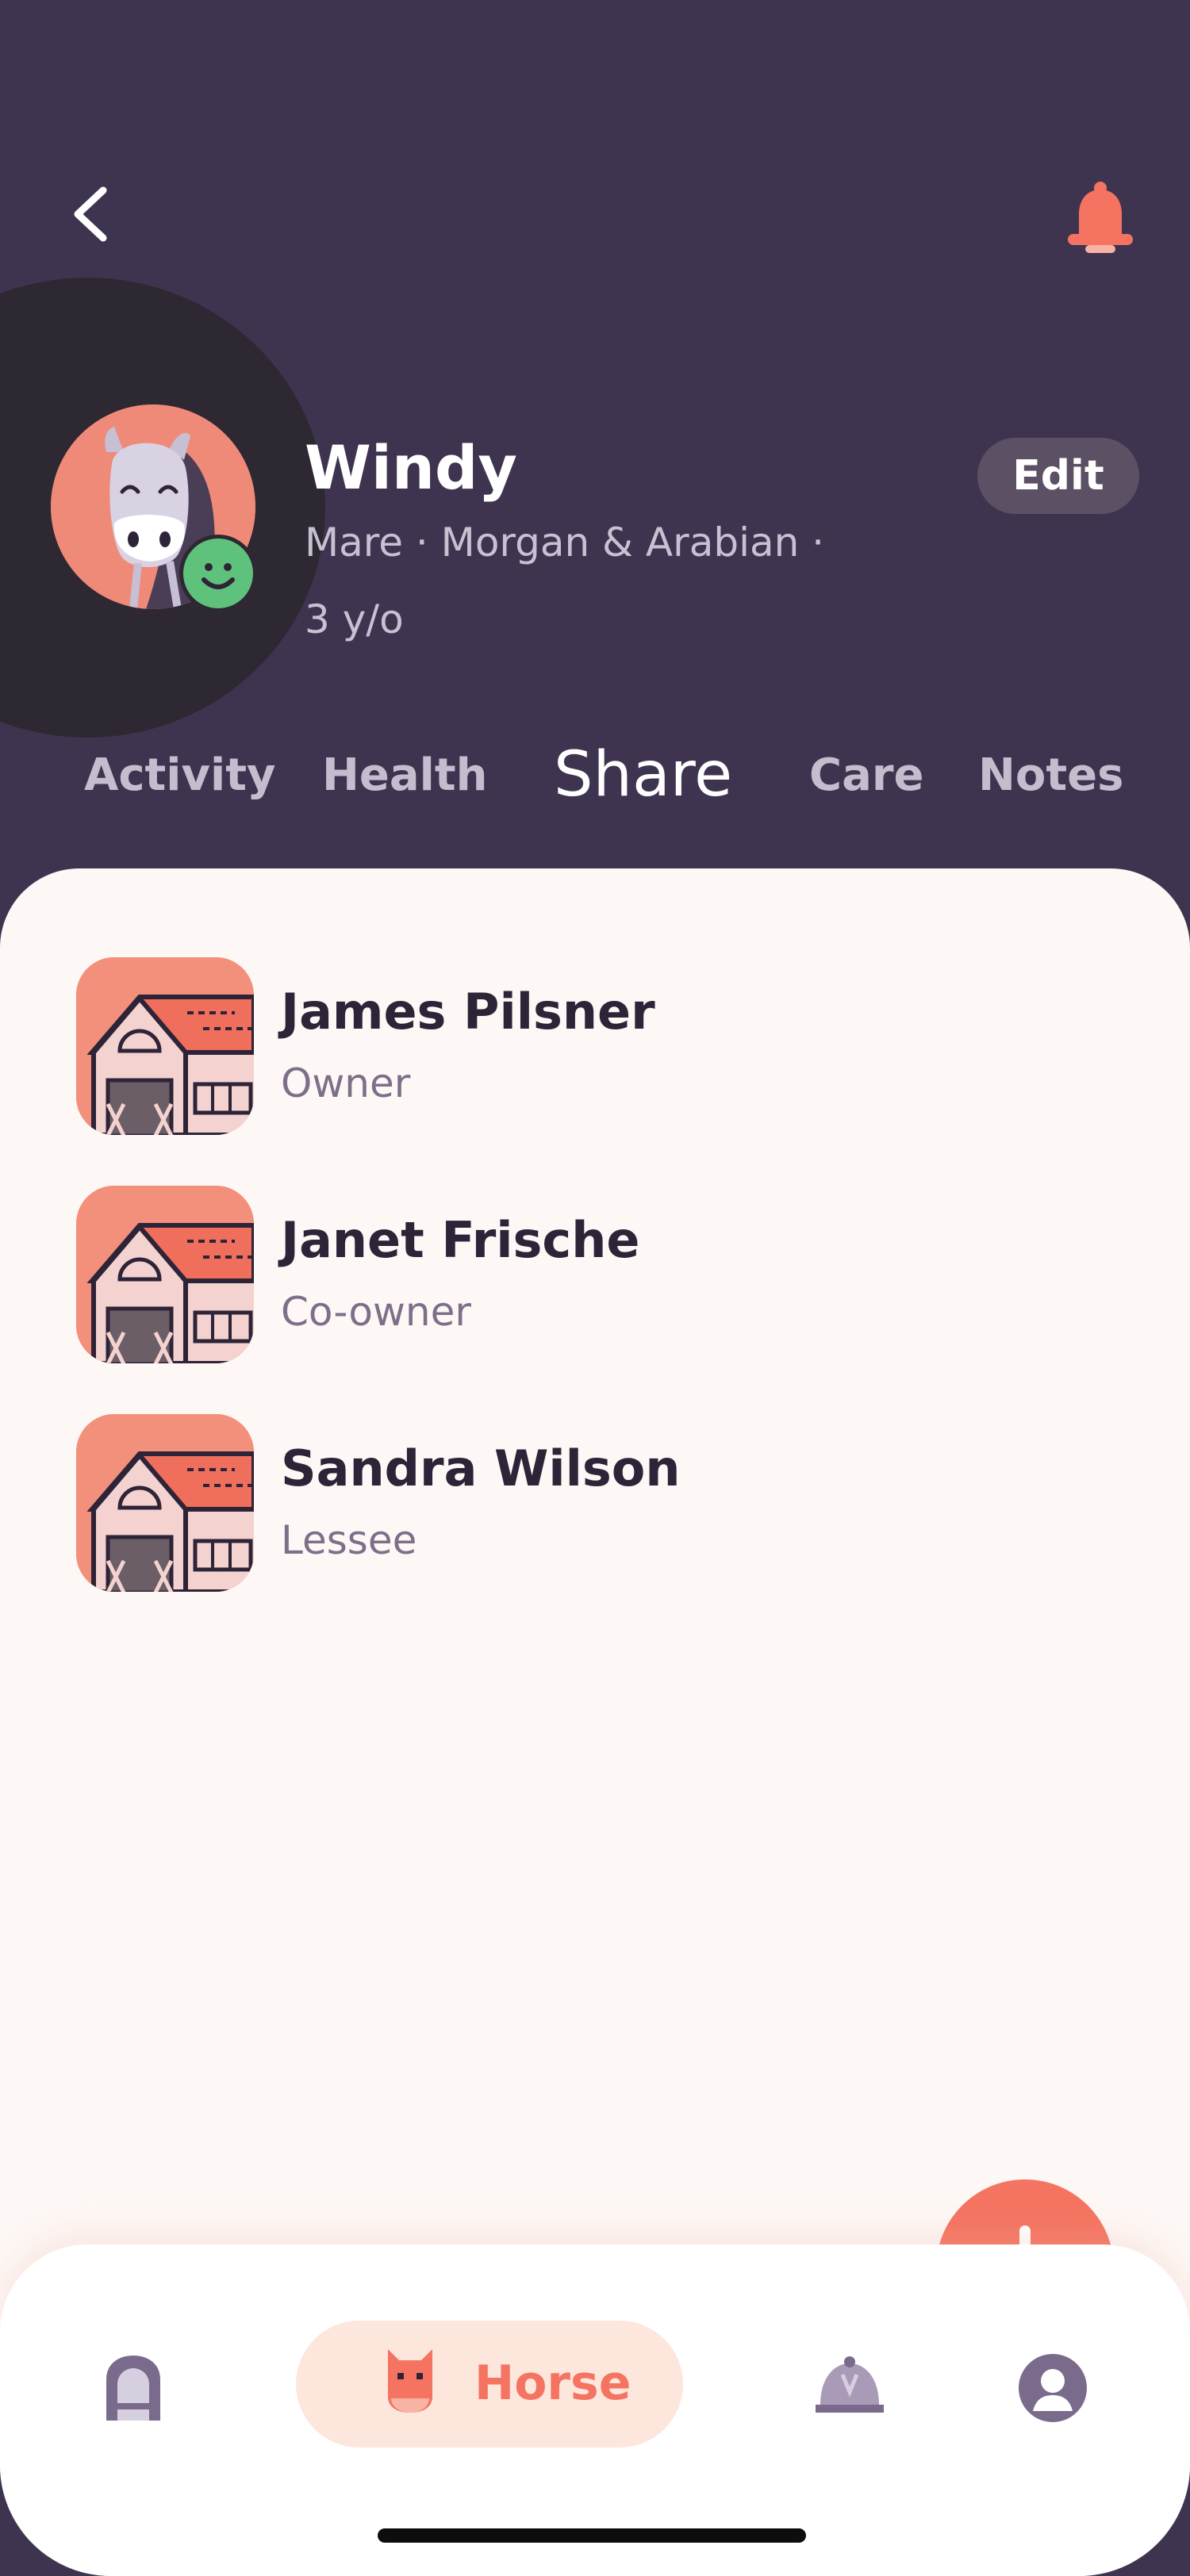  I want to click on bottom-nav: Horse, so click(595, 2410).